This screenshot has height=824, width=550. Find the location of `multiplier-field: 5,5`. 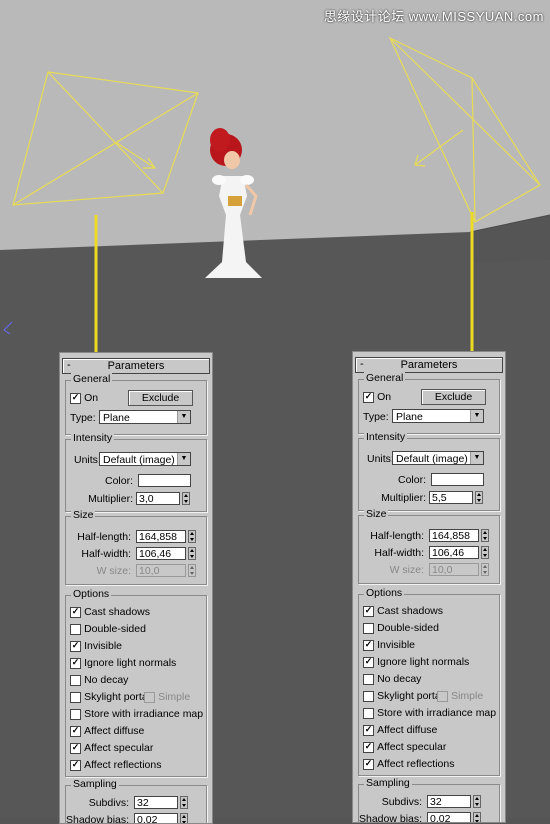

multiplier-field: 5,5 is located at coordinates (451, 497).